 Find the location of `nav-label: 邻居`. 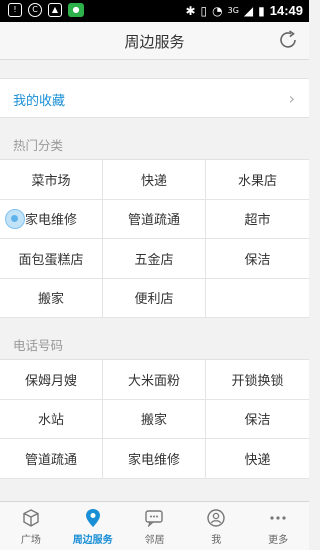

nav-label: 邻居 is located at coordinates (154, 540).